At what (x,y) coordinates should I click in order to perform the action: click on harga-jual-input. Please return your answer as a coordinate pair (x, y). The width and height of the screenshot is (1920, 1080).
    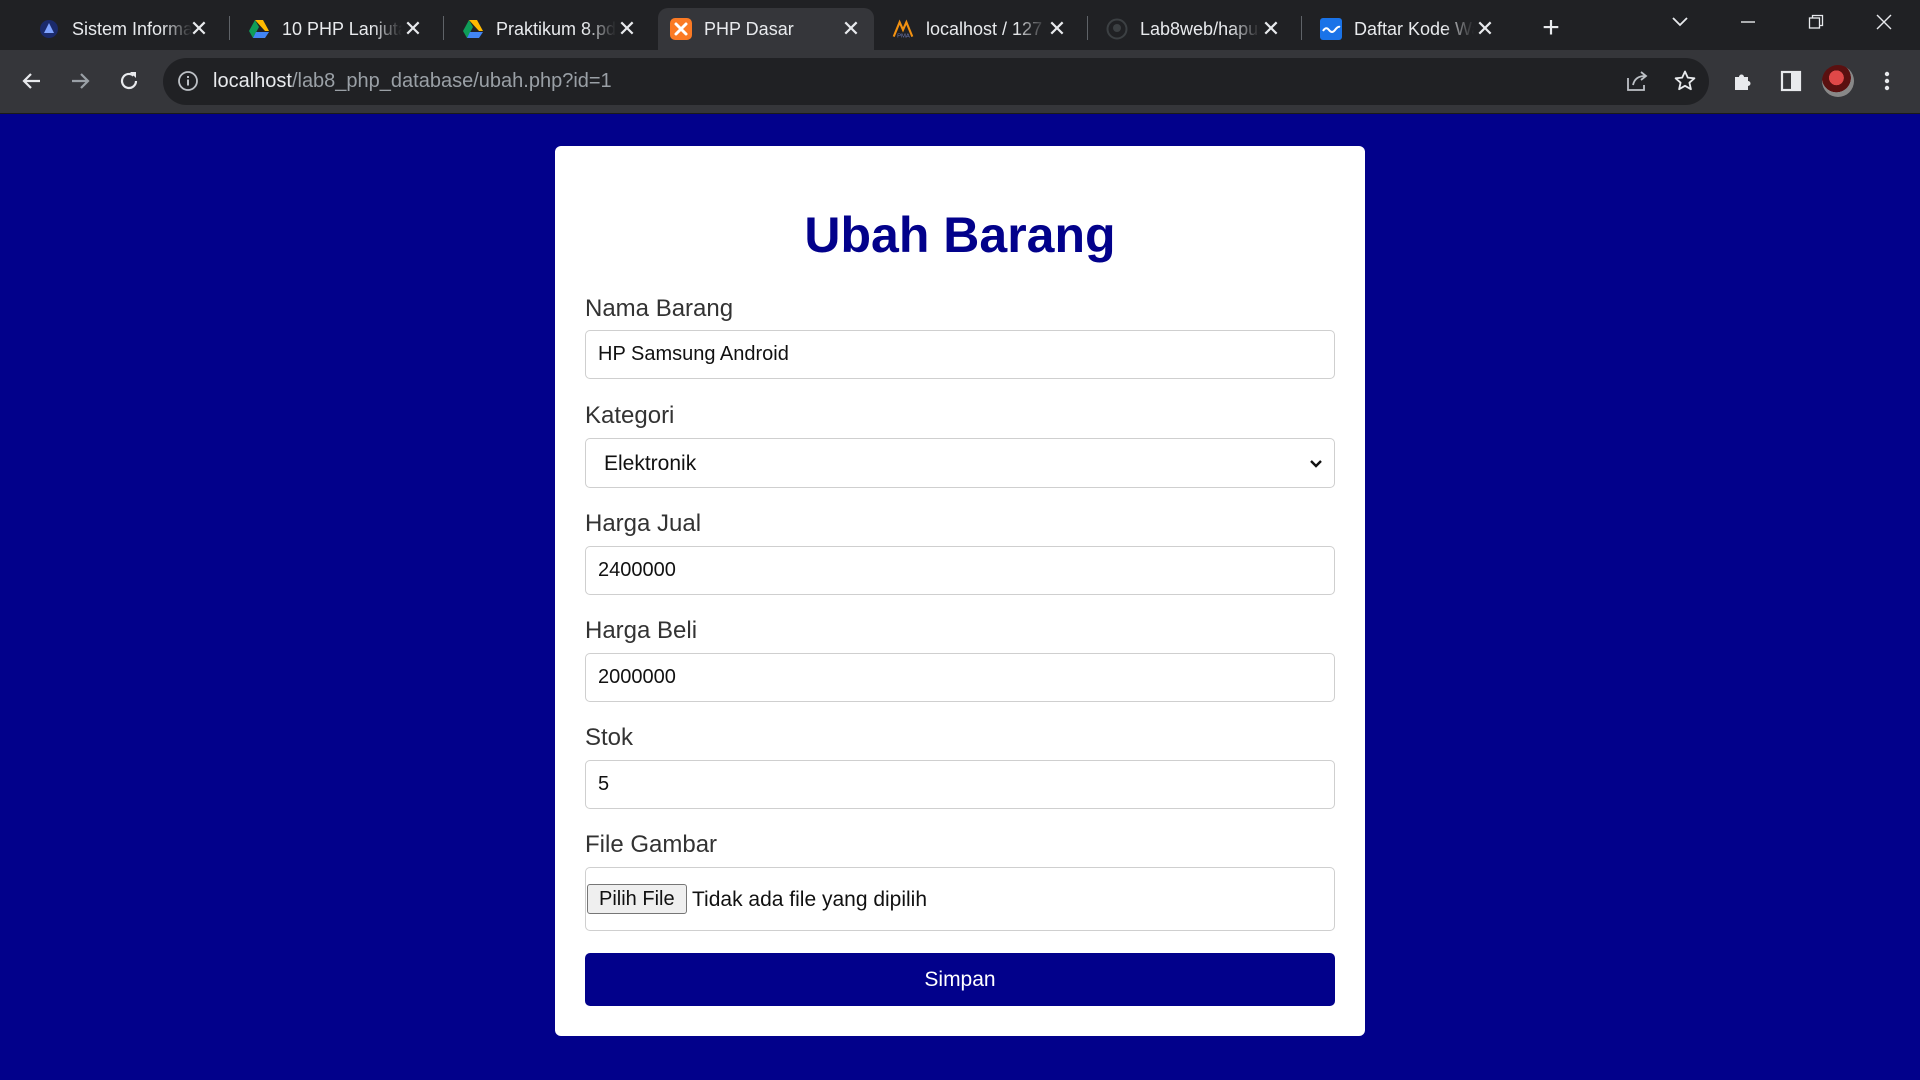
    Looking at the image, I should click on (960, 570).